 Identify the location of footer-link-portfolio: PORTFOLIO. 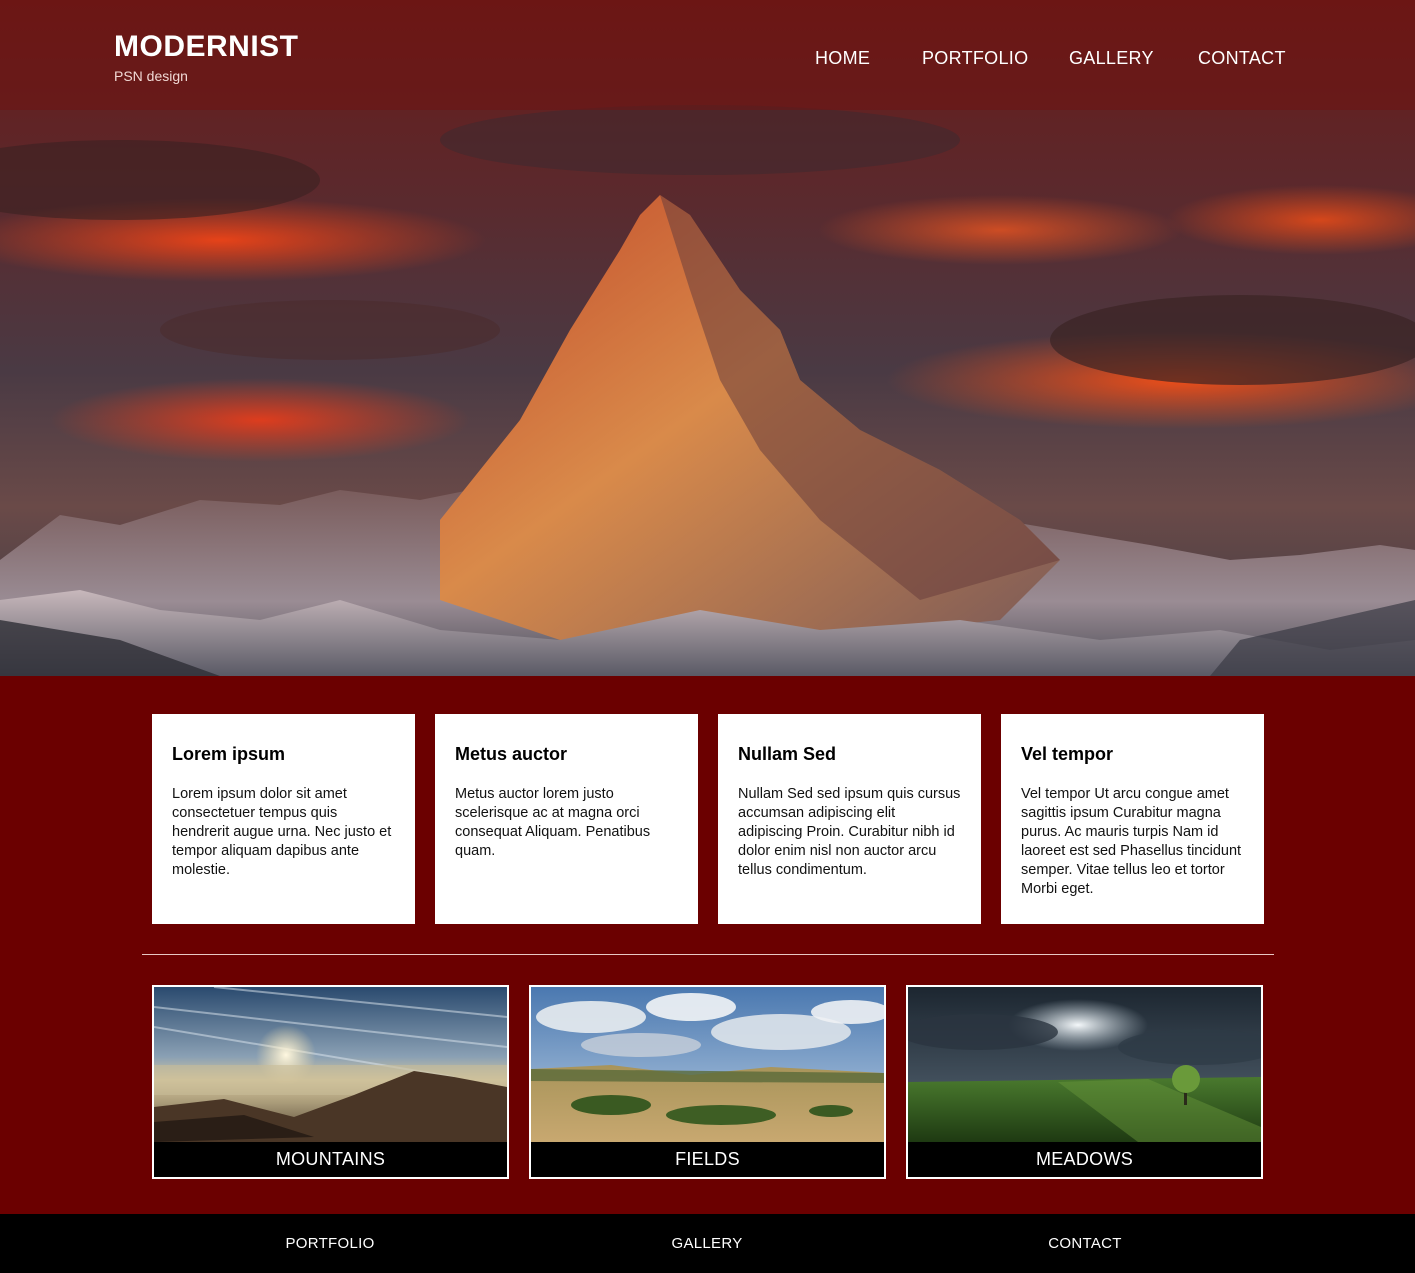
(330, 1243).